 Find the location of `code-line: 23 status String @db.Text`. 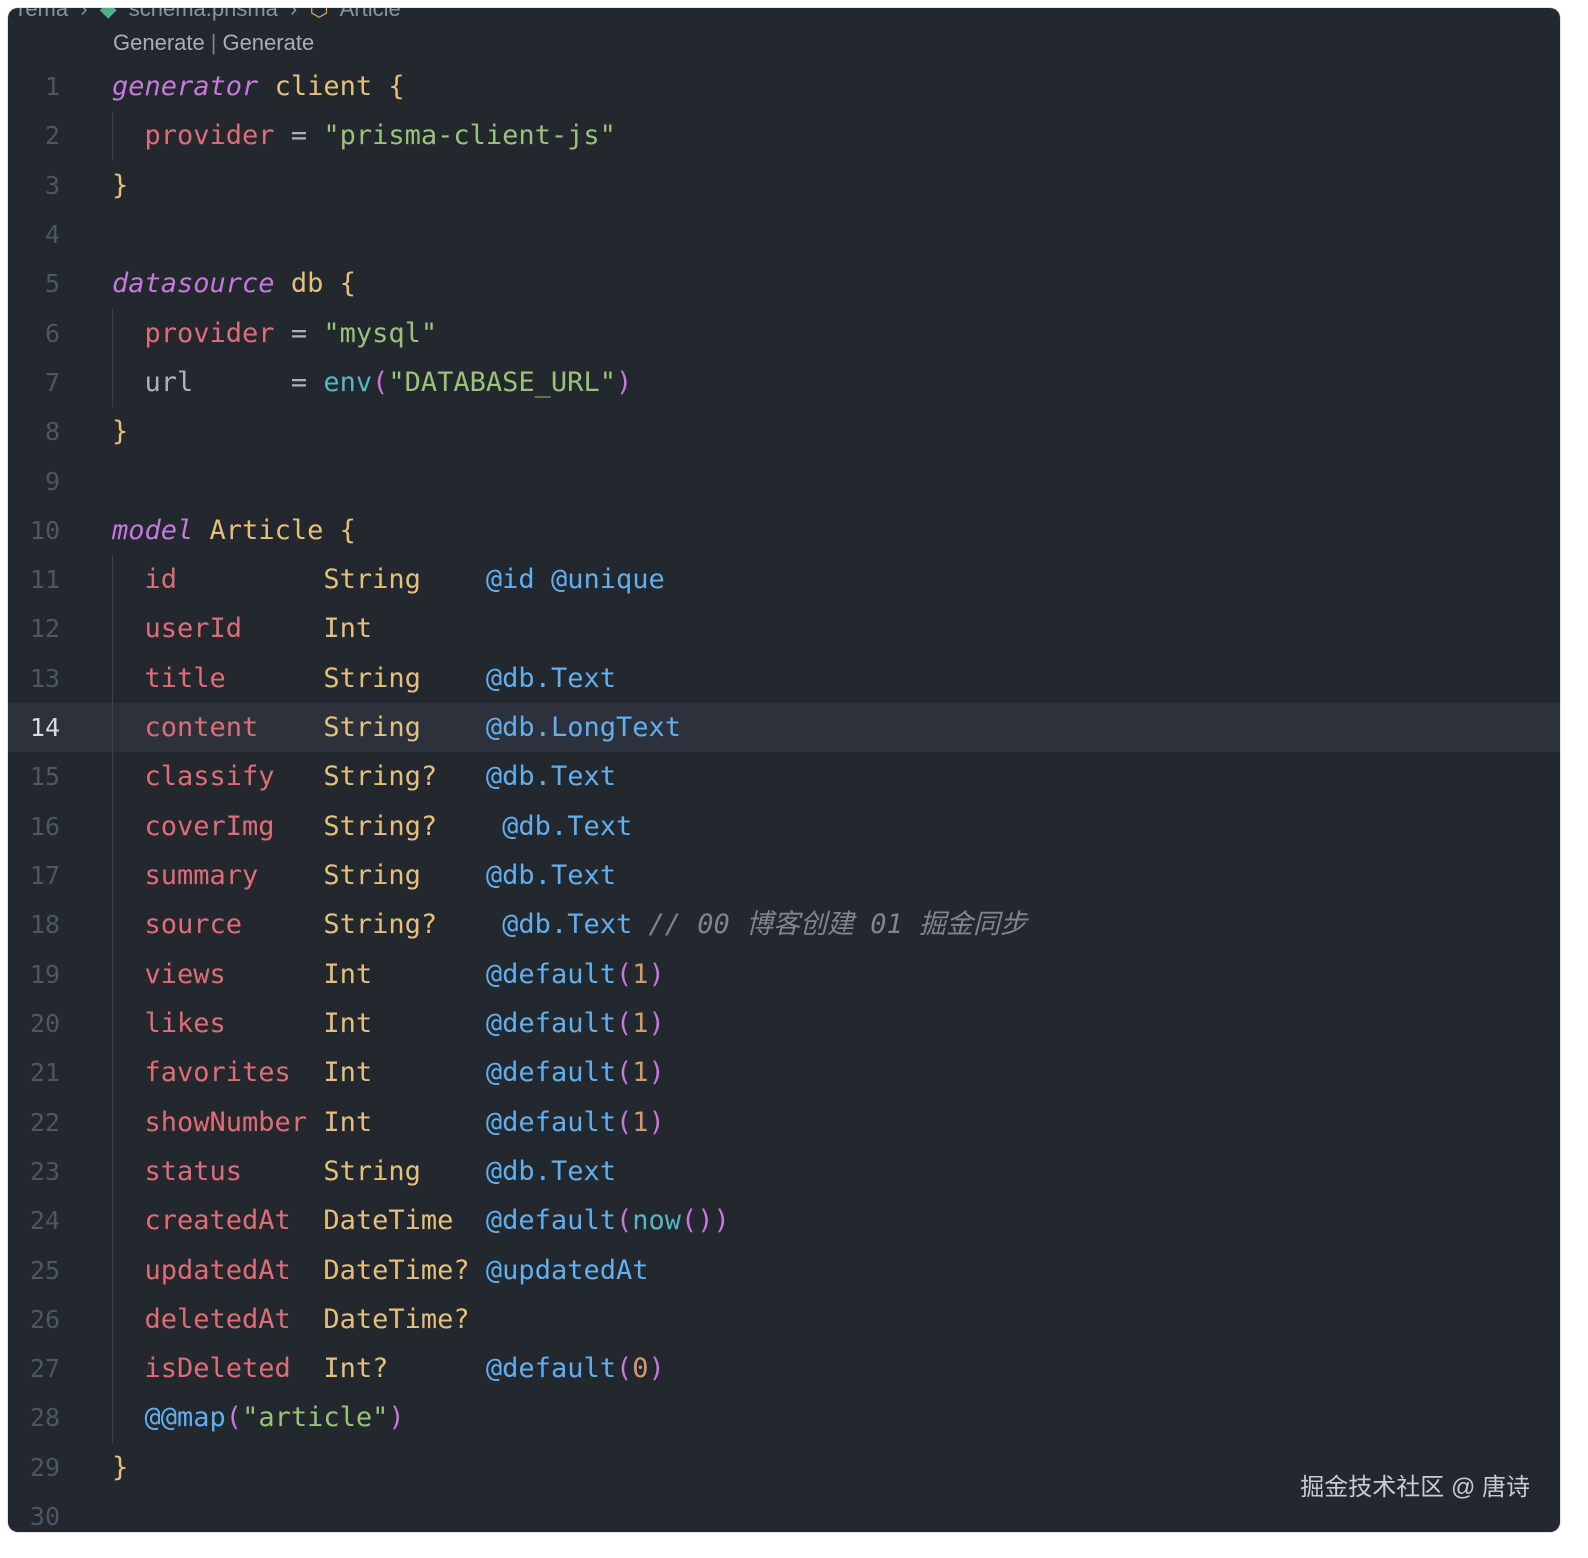

code-line: 23 status String @db.Text is located at coordinates (784, 1171).